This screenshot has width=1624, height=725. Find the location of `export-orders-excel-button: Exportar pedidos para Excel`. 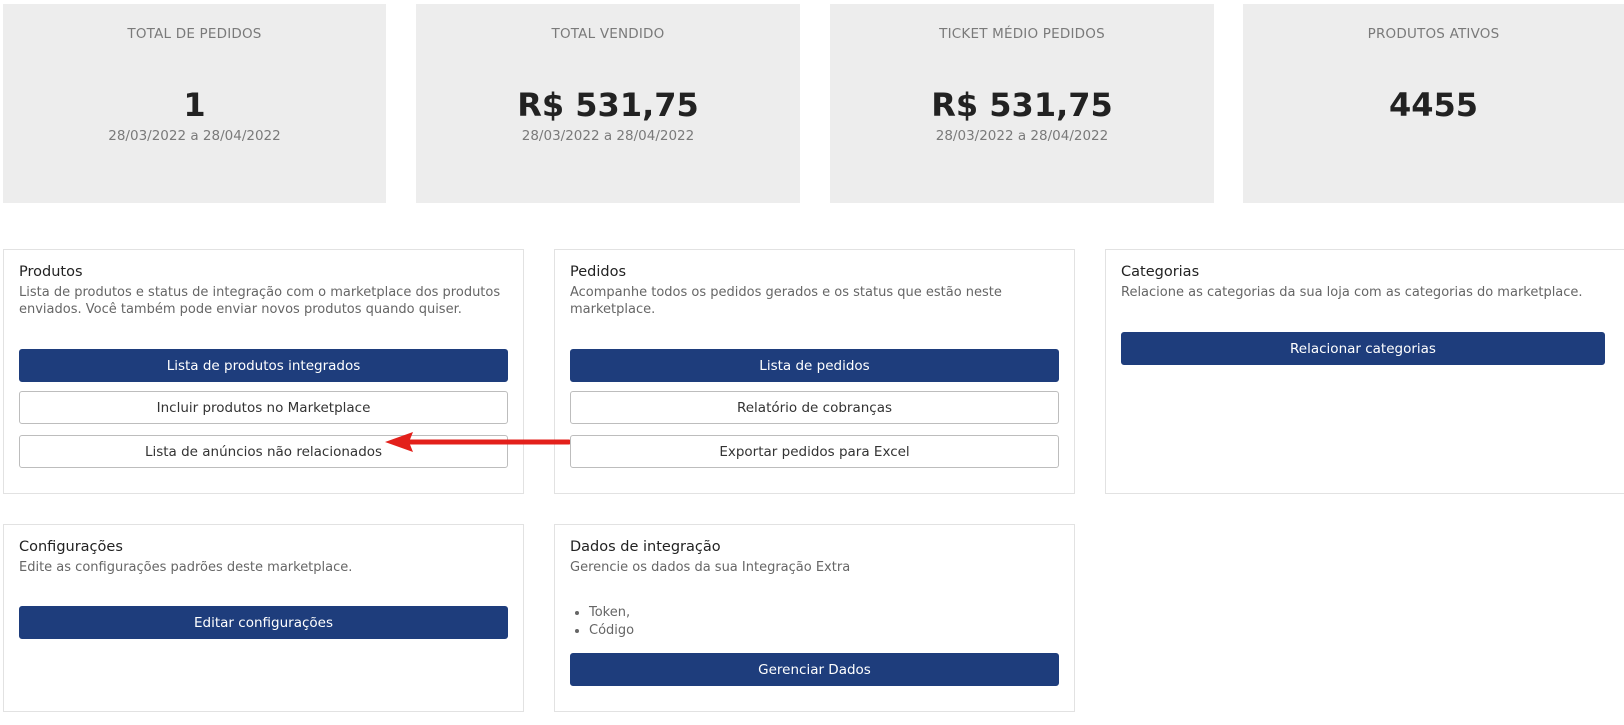

export-orders-excel-button: Exportar pedidos para Excel is located at coordinates (814, 451).